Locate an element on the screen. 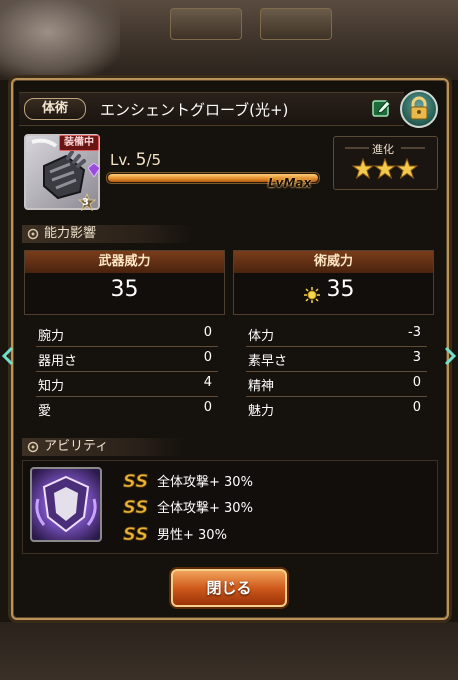 The width and height of the screenshot is (458, 680). attribute-row: 愛 0 is located at coordinates (127, 409).